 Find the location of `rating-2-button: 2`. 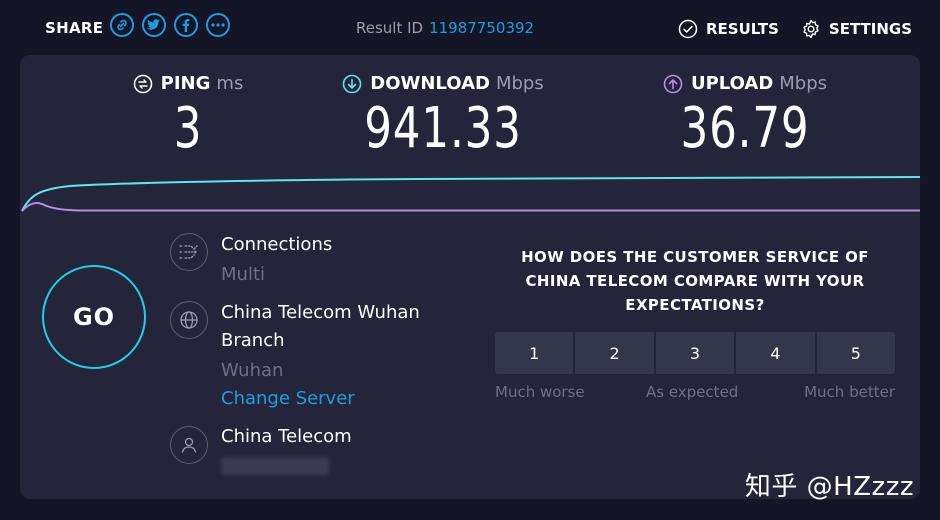

rating-2-button: 2 is located at coordinates (614, 353).